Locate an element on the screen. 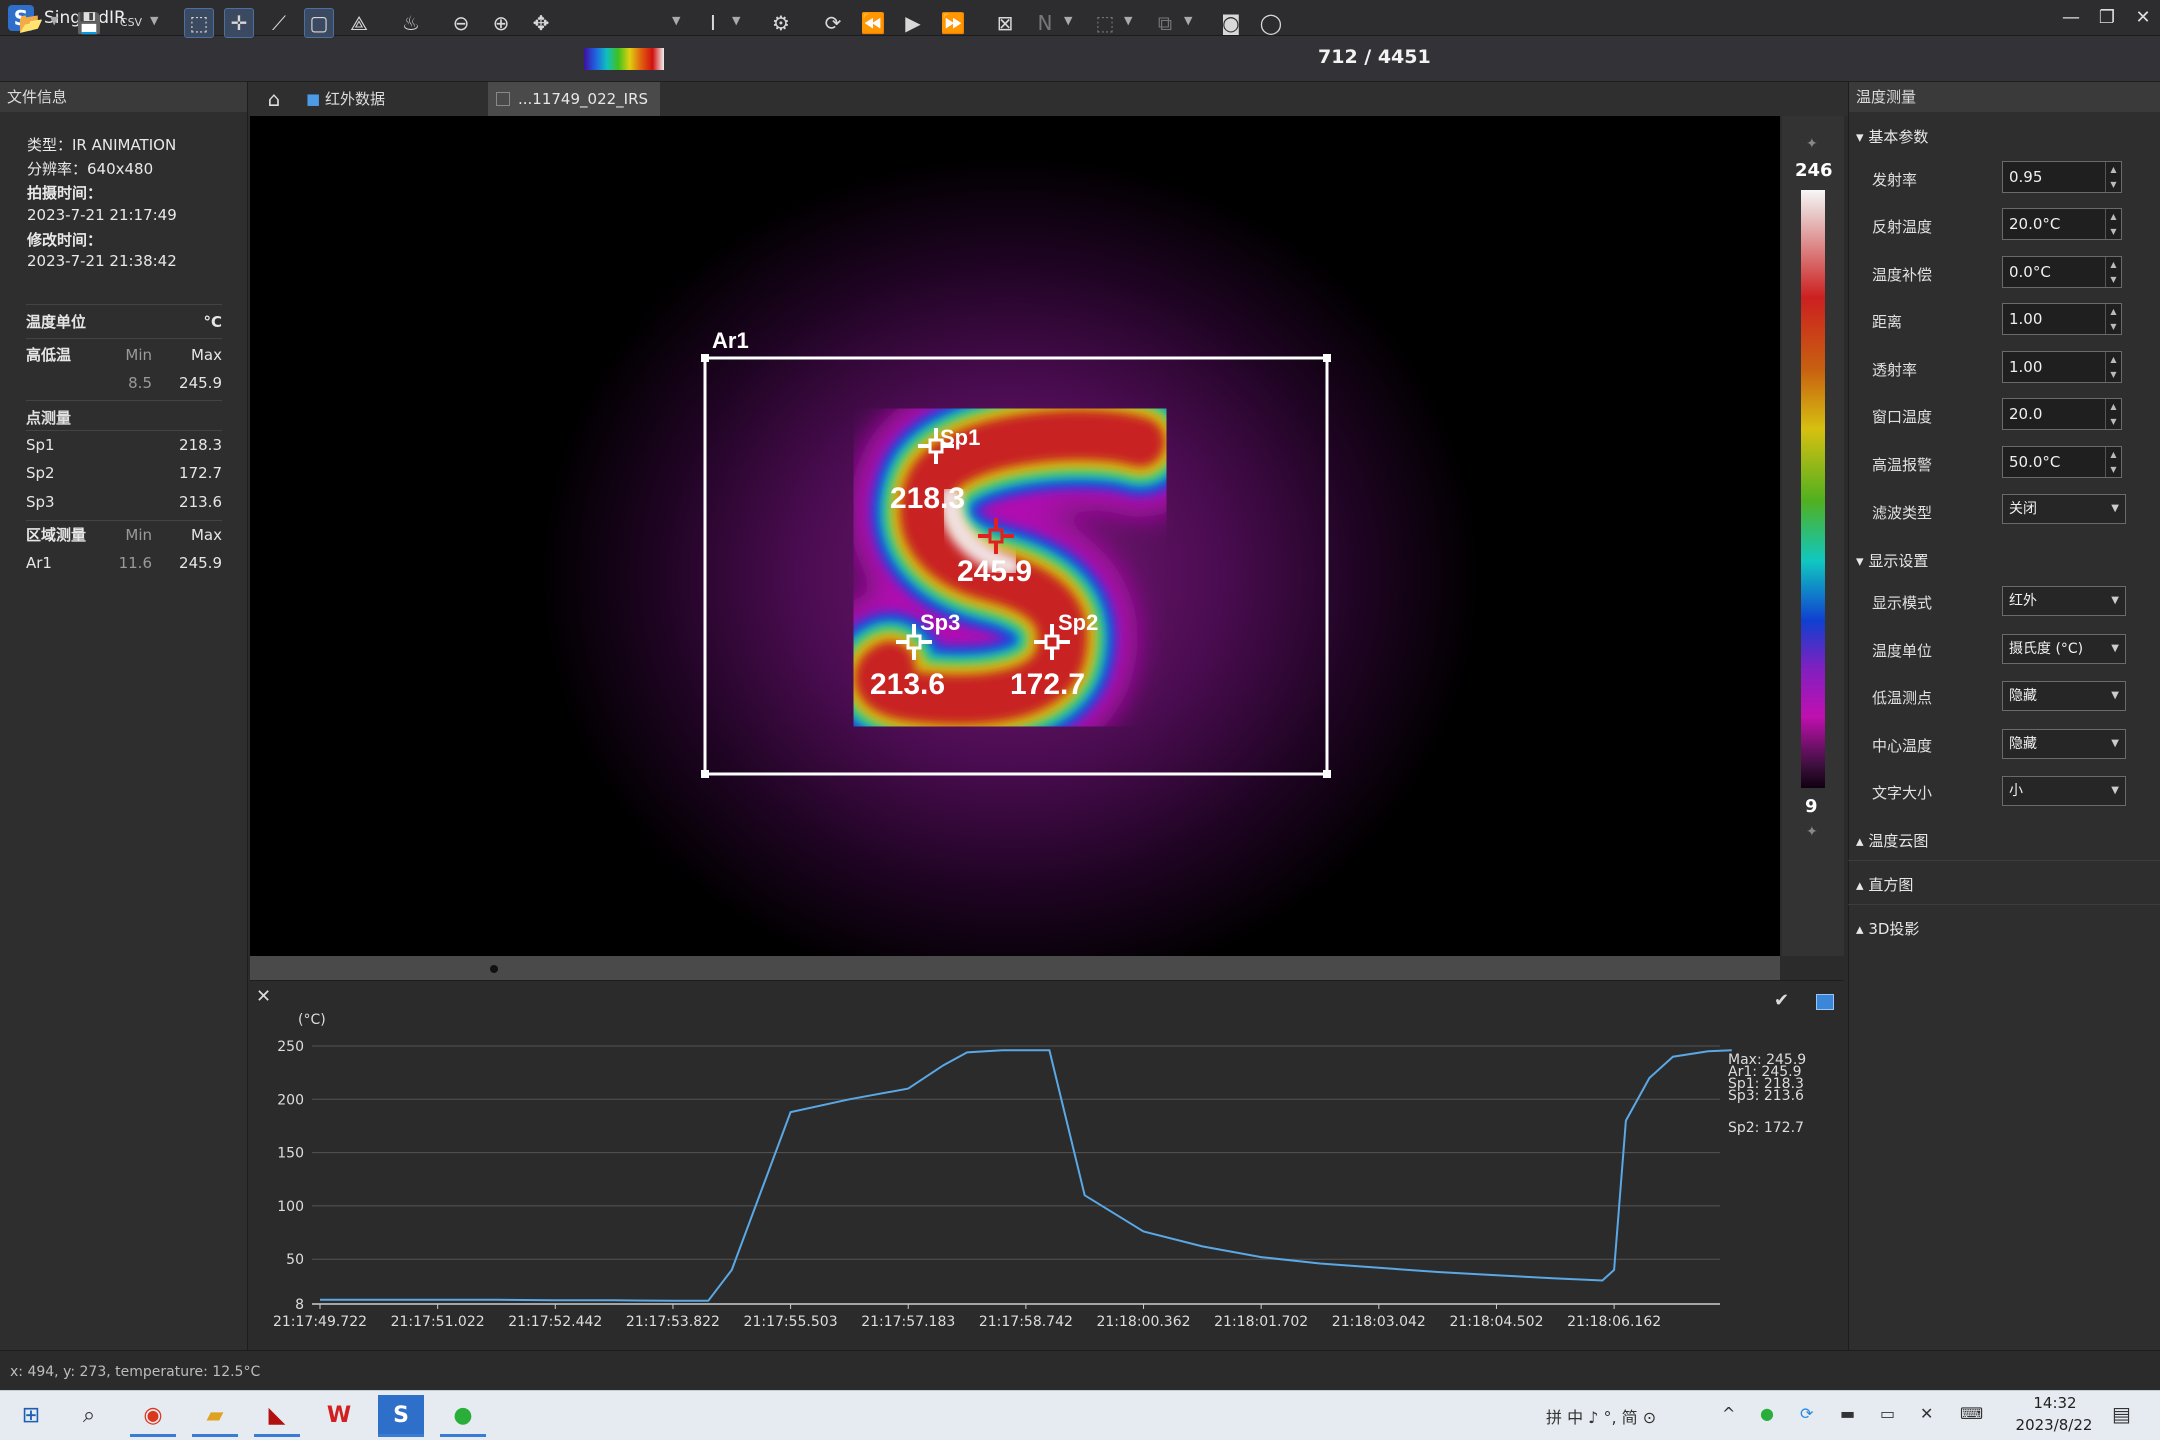 This screenshot has width=2160, height=1440. minimize-button: — is located at coordinates (2071, 18).